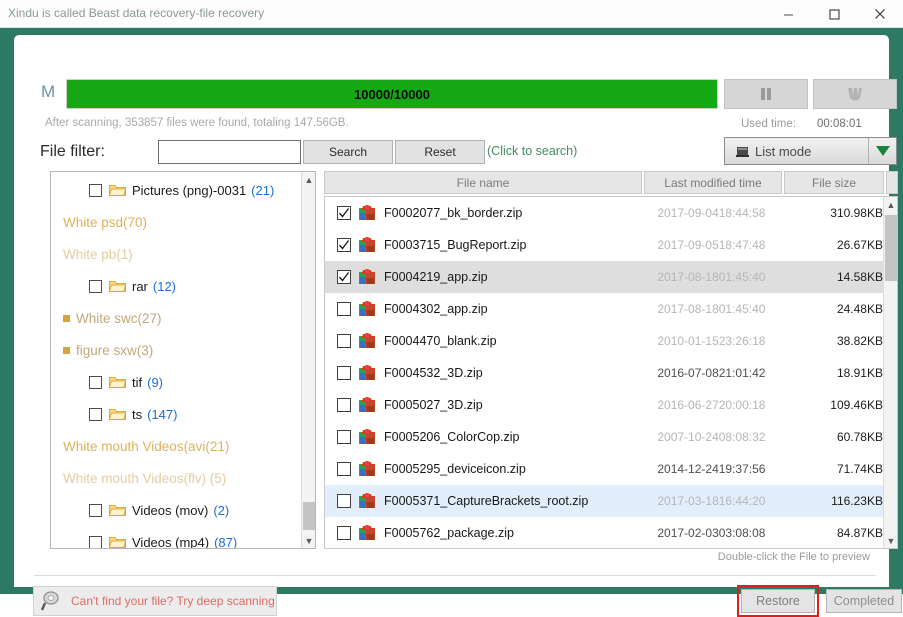 The width and height of the screenshot is (903, 617). Describe the element at coordinates (440, 152) in the screenshot. I see `reset-button: Reset` at that location.